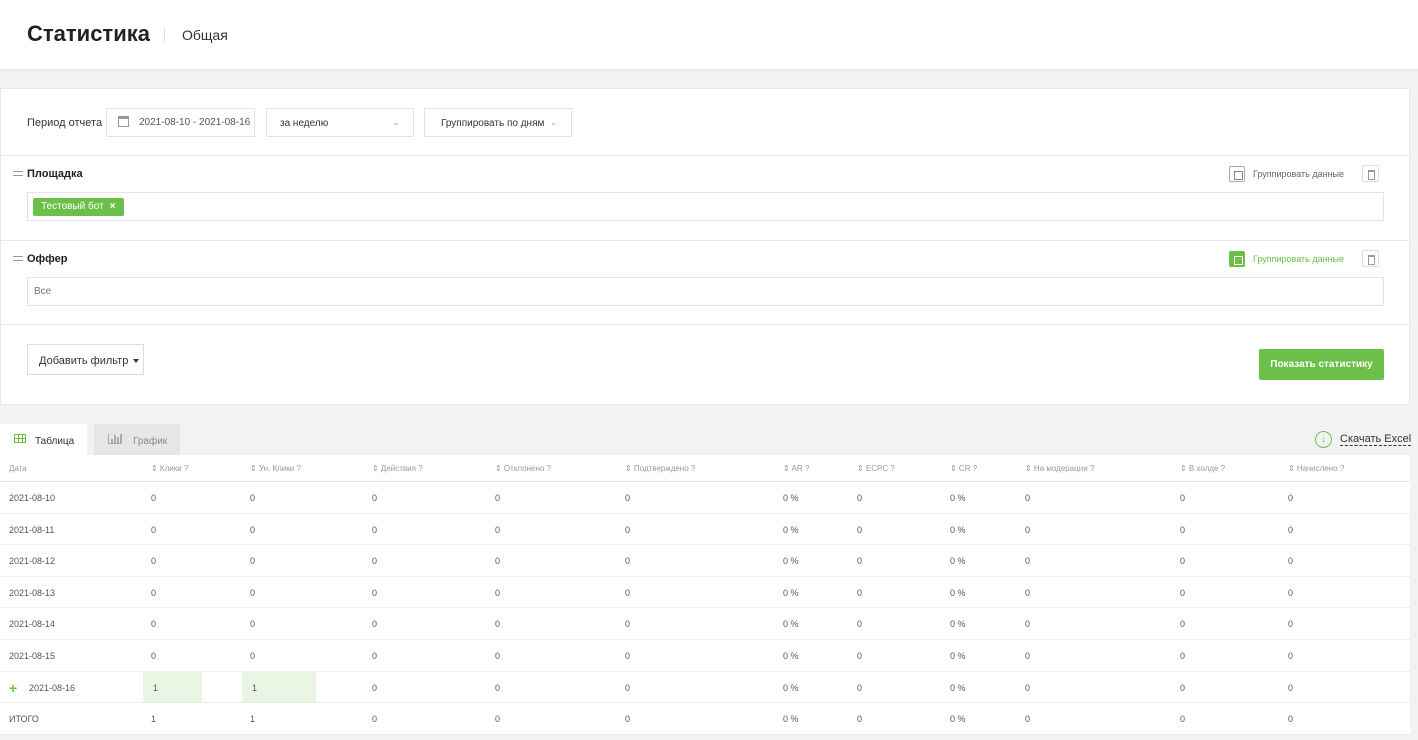 The height and width of the screenshot is (740, 1418). What do you see at coordinates (169, 468) in the screenshot?
I see `column-header: ⇕ Клики ?` at bounding box center [169, 468].